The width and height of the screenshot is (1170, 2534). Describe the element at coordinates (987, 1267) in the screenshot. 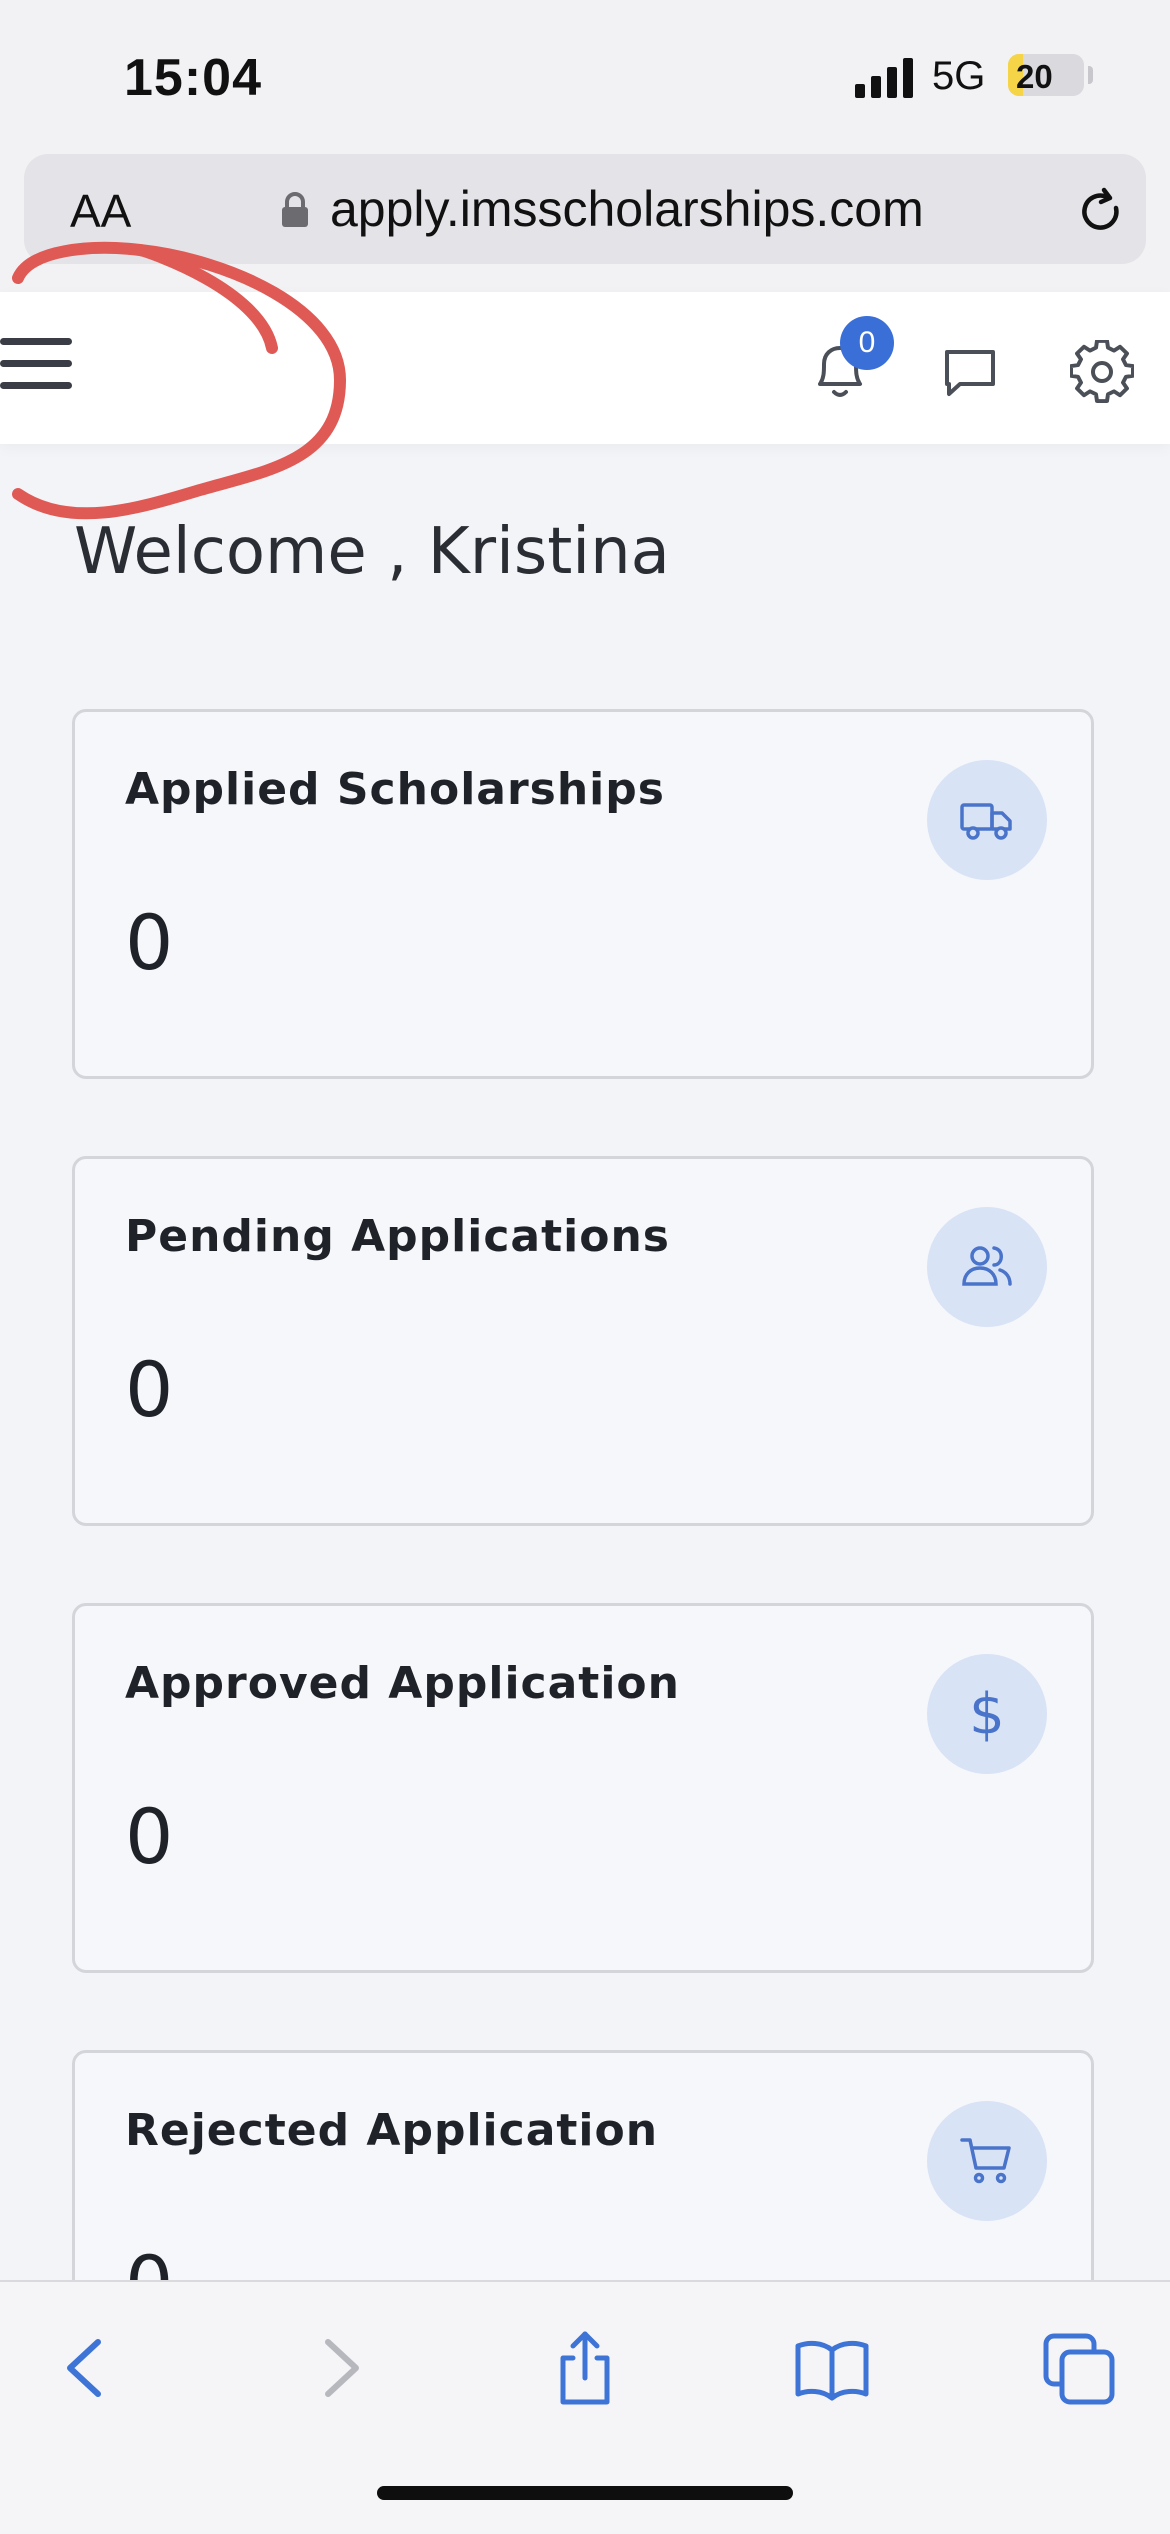

I see `users-icon` at that location.